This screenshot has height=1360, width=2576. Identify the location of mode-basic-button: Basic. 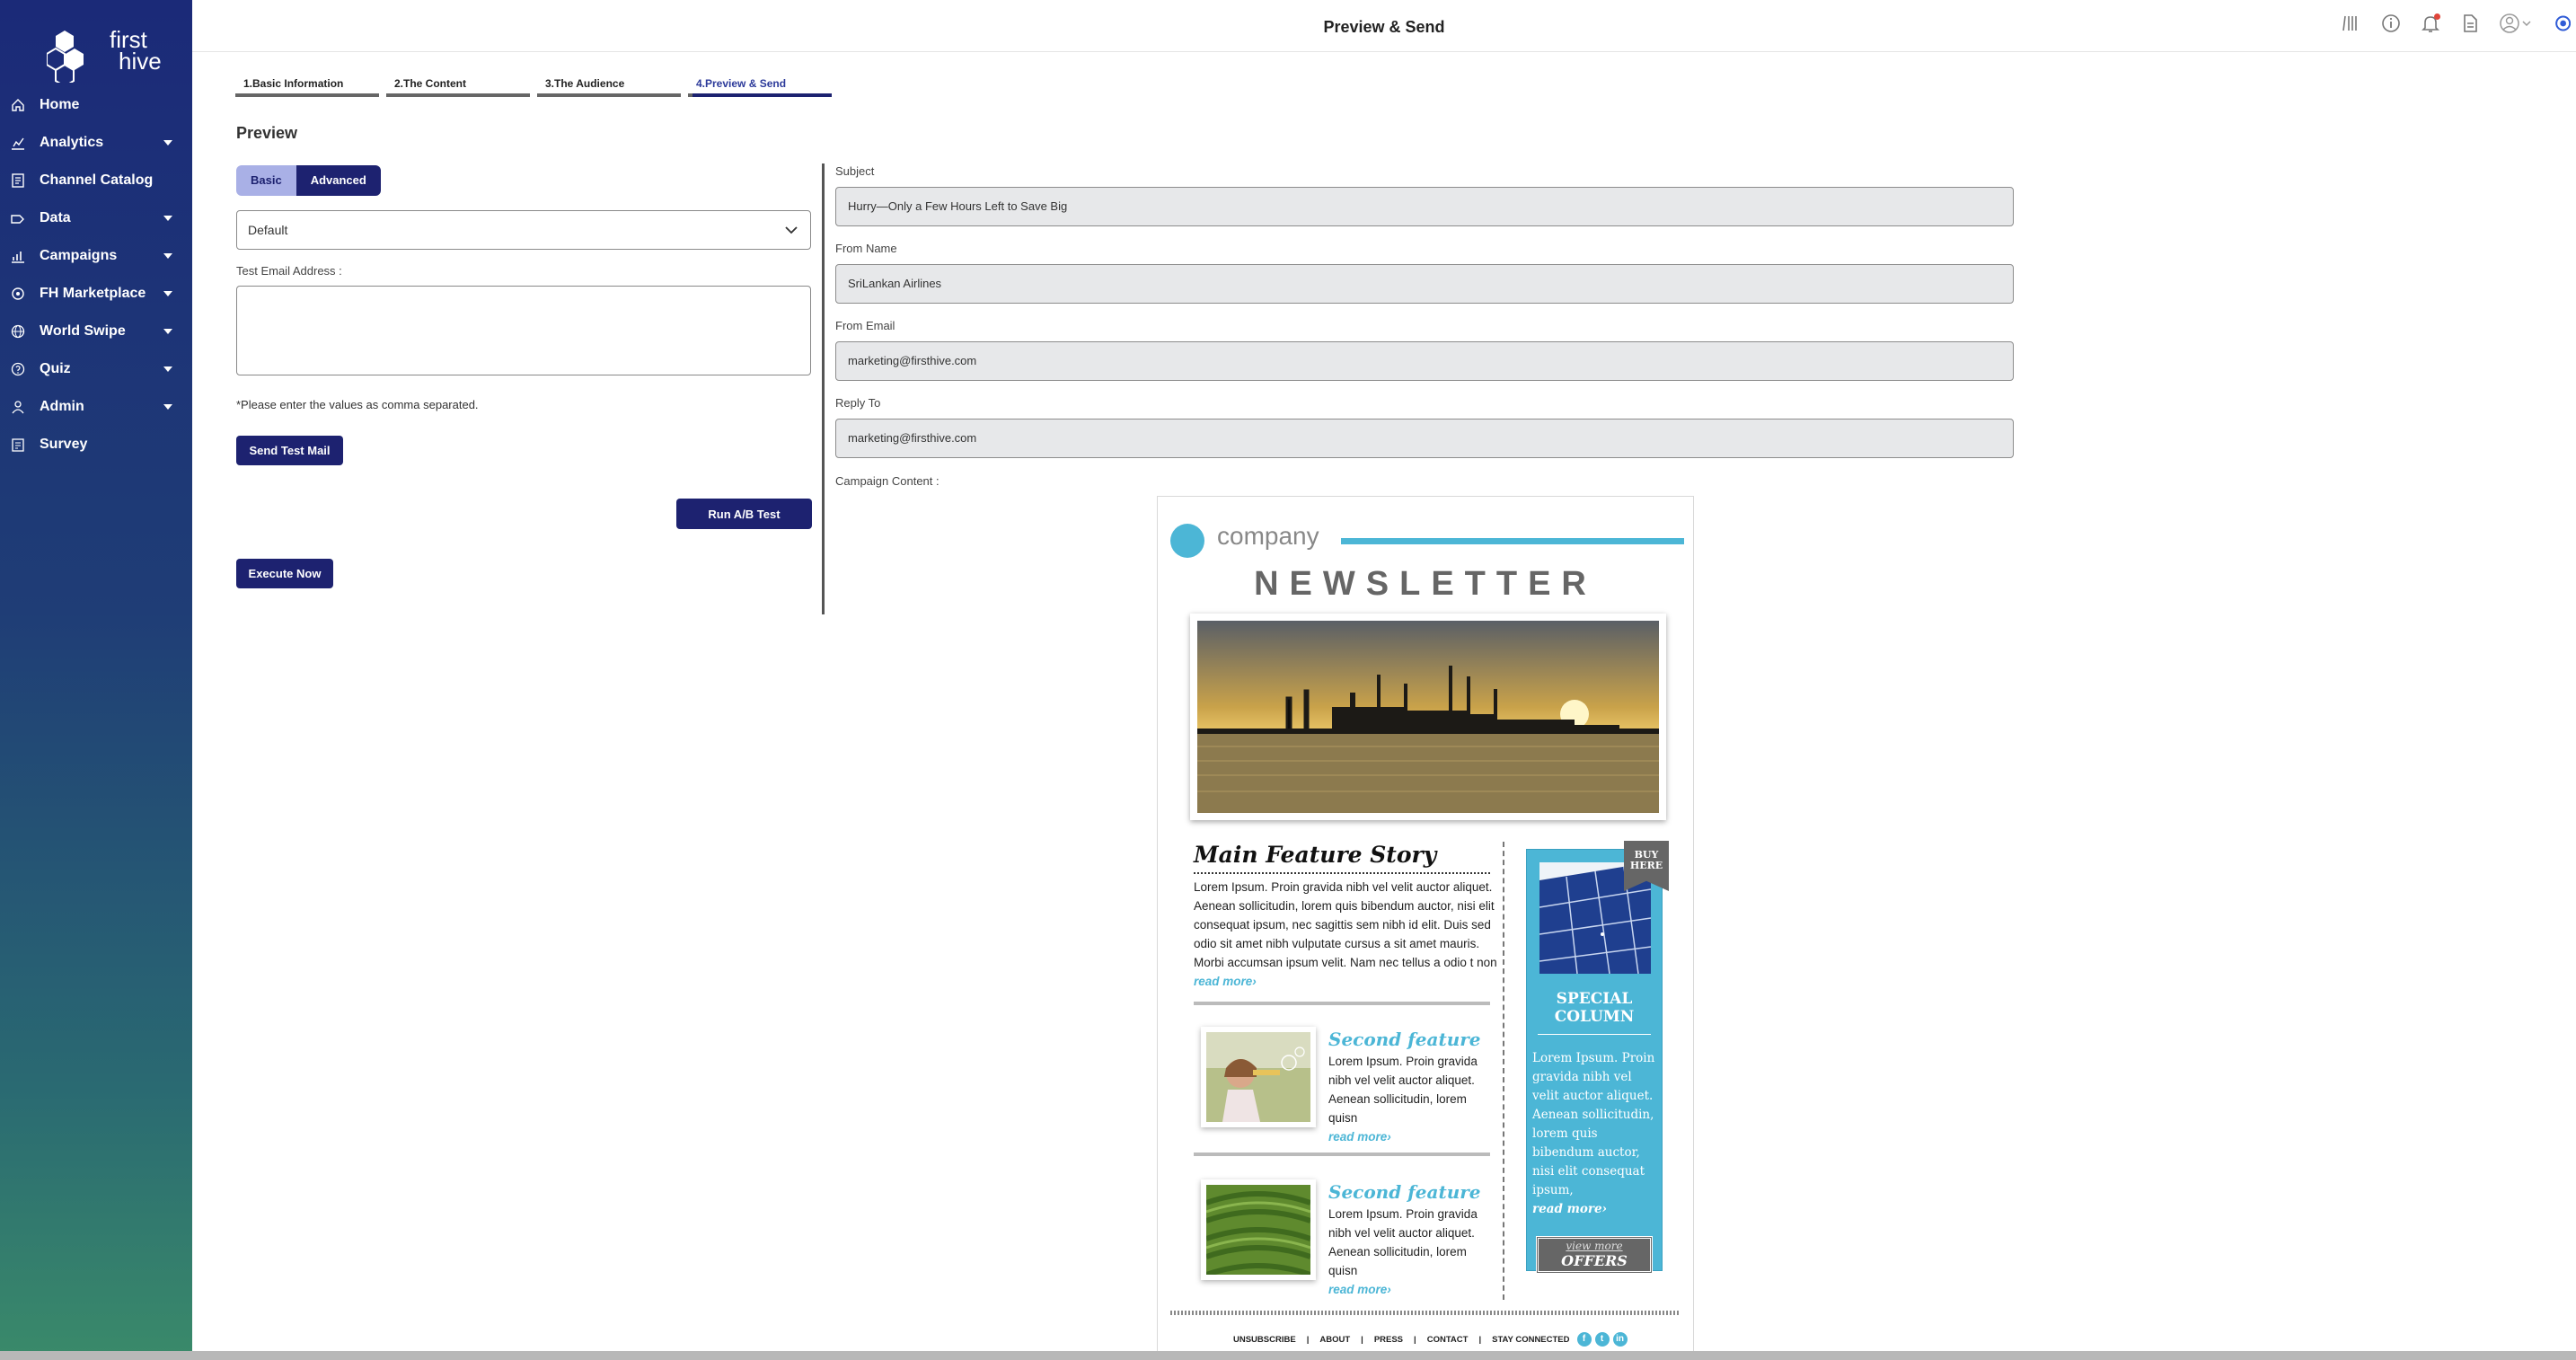
(266, 180).